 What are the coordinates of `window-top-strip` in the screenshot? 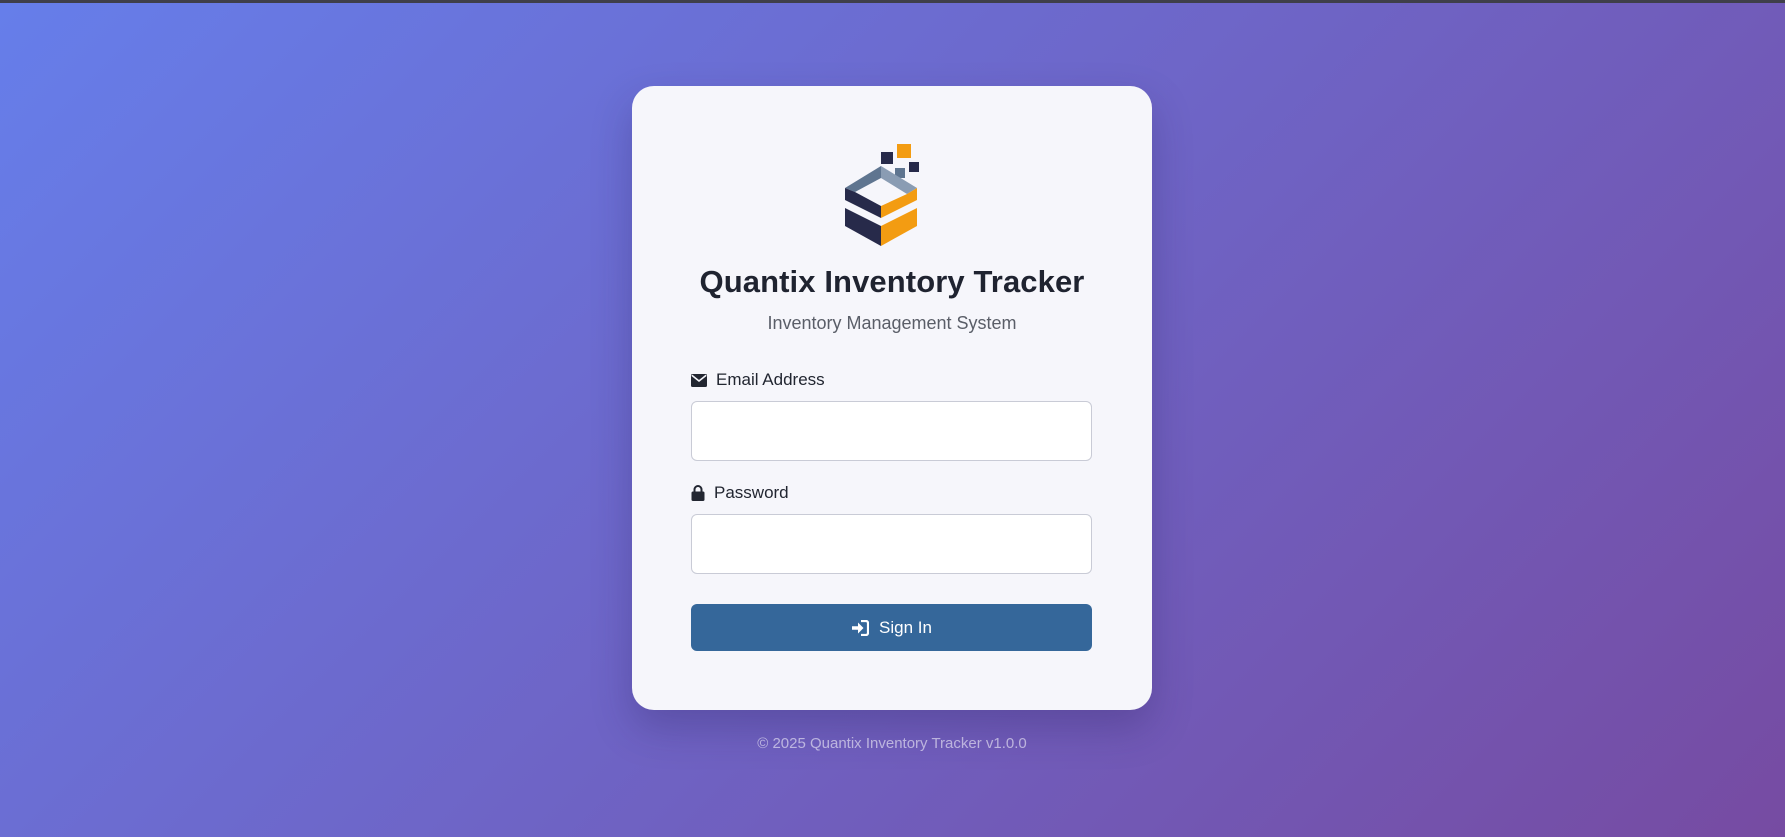 It's located at (892, 1).